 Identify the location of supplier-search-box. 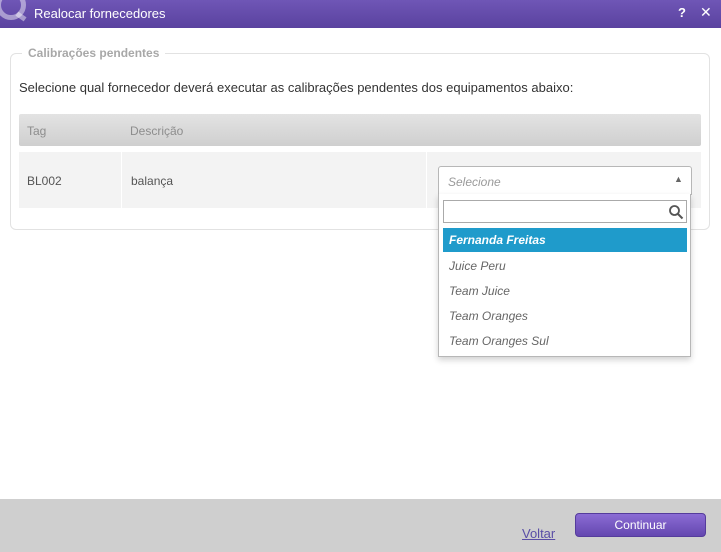
(565, 211).